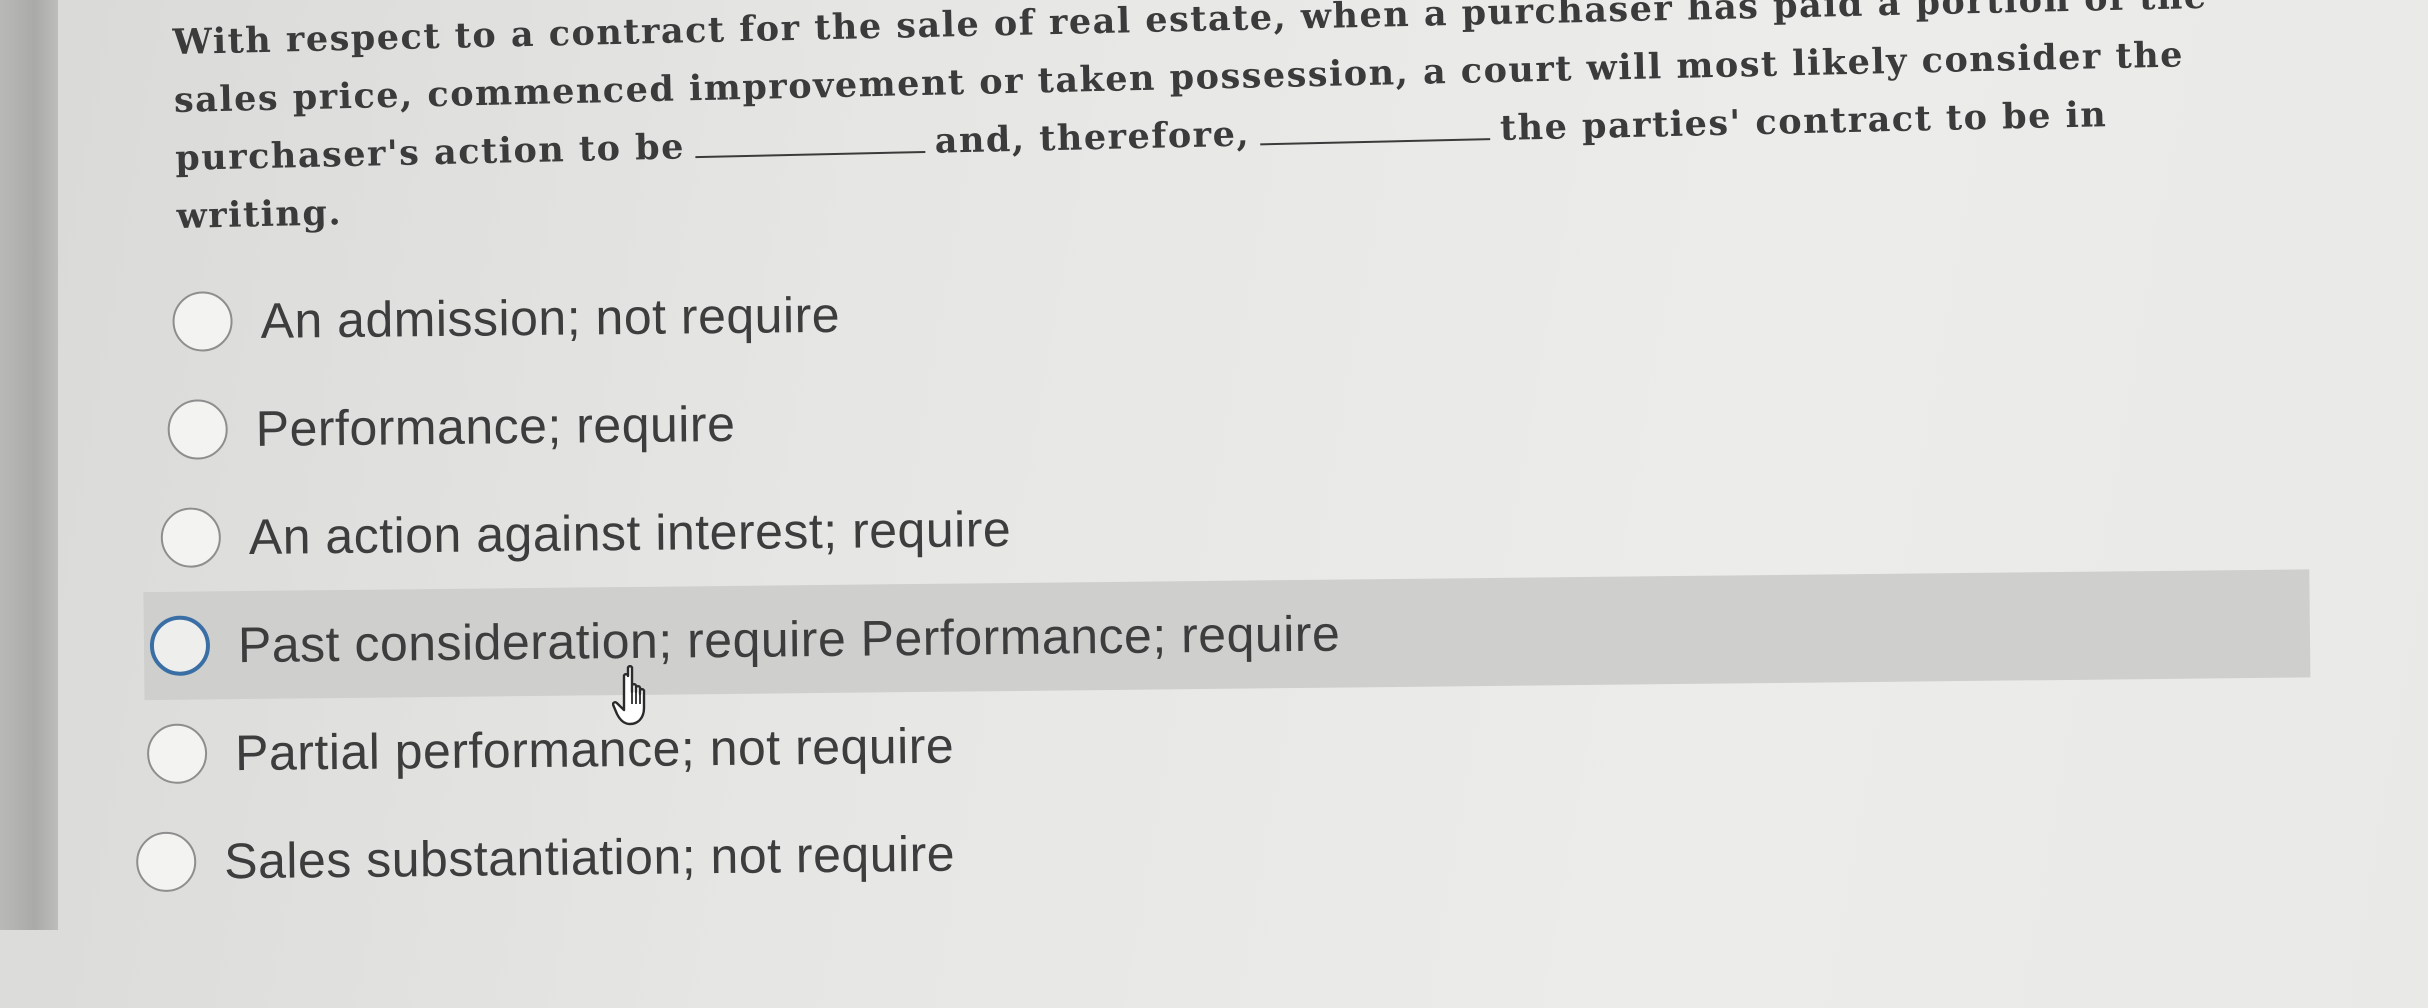  What do you see at coordinates (29, 969) in the screenshot?
I see `left-sidebar-footer` at bounding box center [29, 969].